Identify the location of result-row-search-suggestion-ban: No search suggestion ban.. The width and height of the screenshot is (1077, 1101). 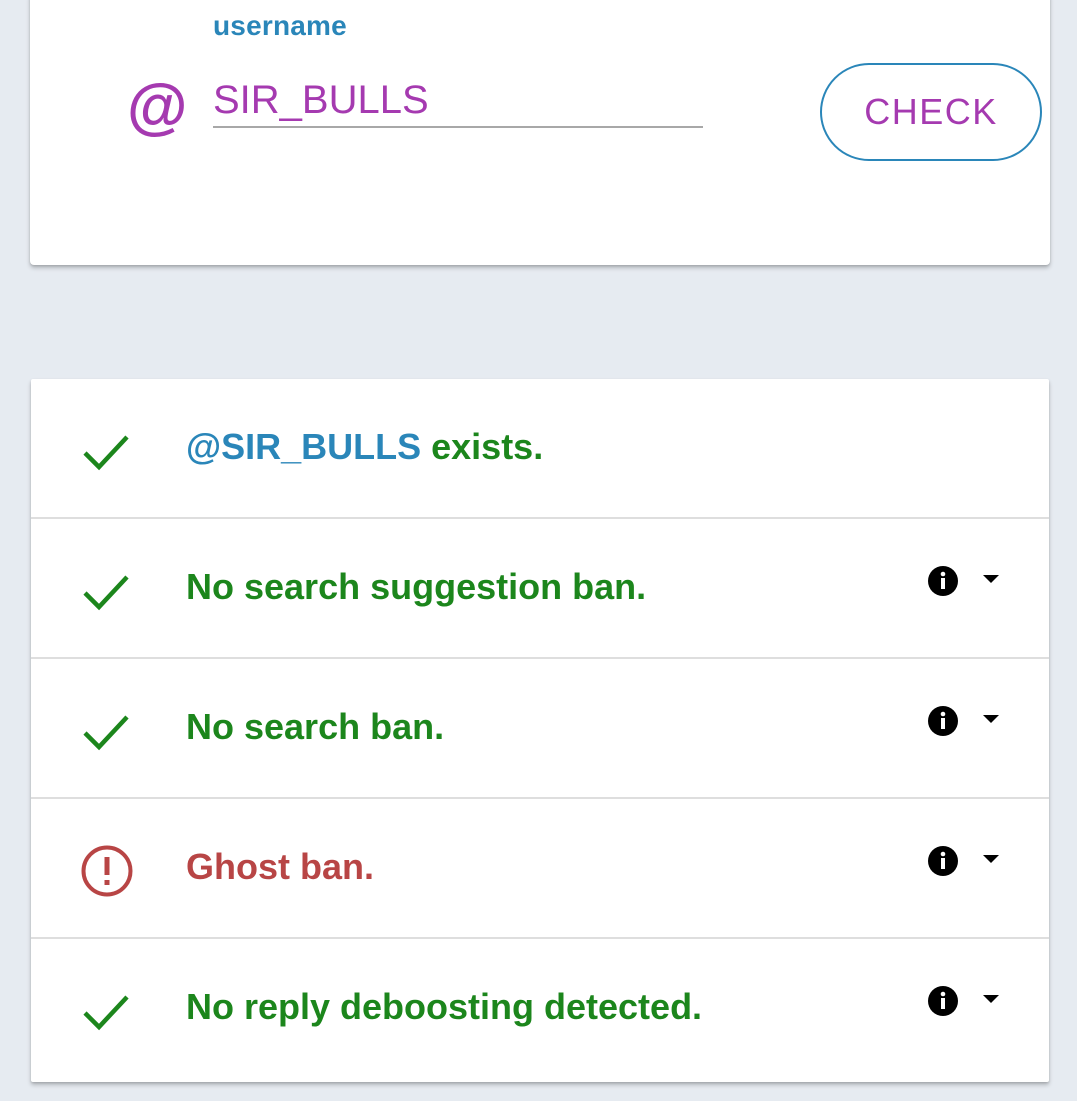
(540, 589).